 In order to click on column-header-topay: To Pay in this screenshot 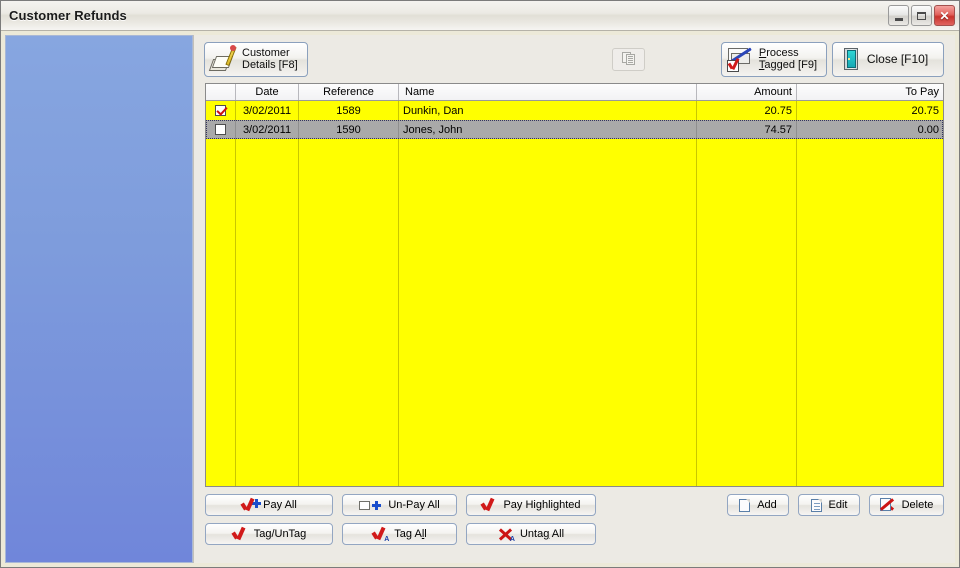, I will do `click(870, 92)`.